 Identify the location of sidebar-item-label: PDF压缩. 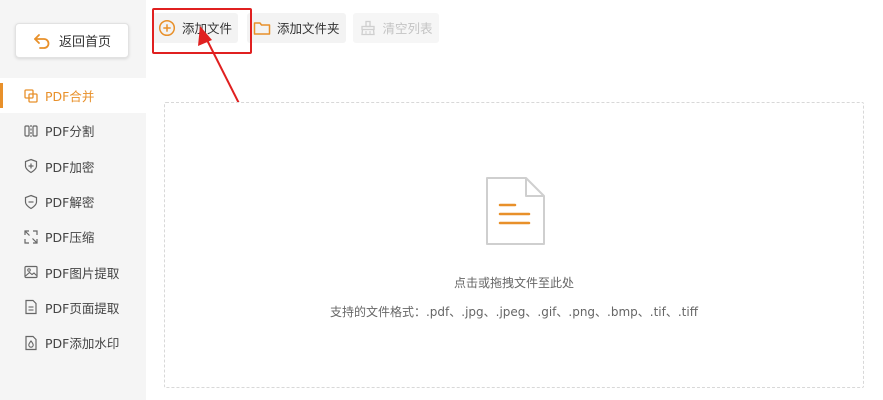
(70, 238).